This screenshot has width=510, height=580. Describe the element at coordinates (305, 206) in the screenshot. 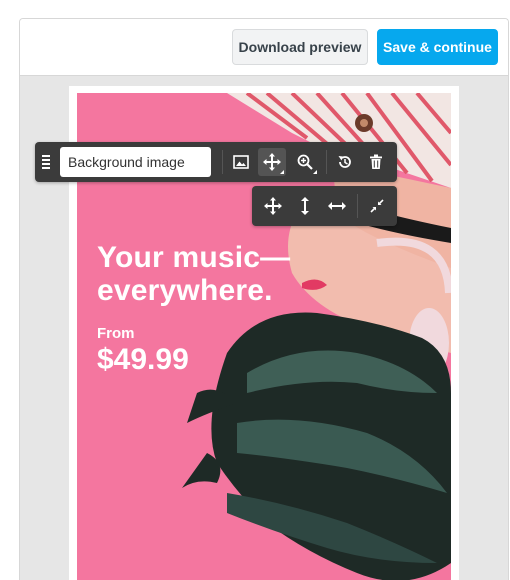

I see `move-vertical-icon` at that location.